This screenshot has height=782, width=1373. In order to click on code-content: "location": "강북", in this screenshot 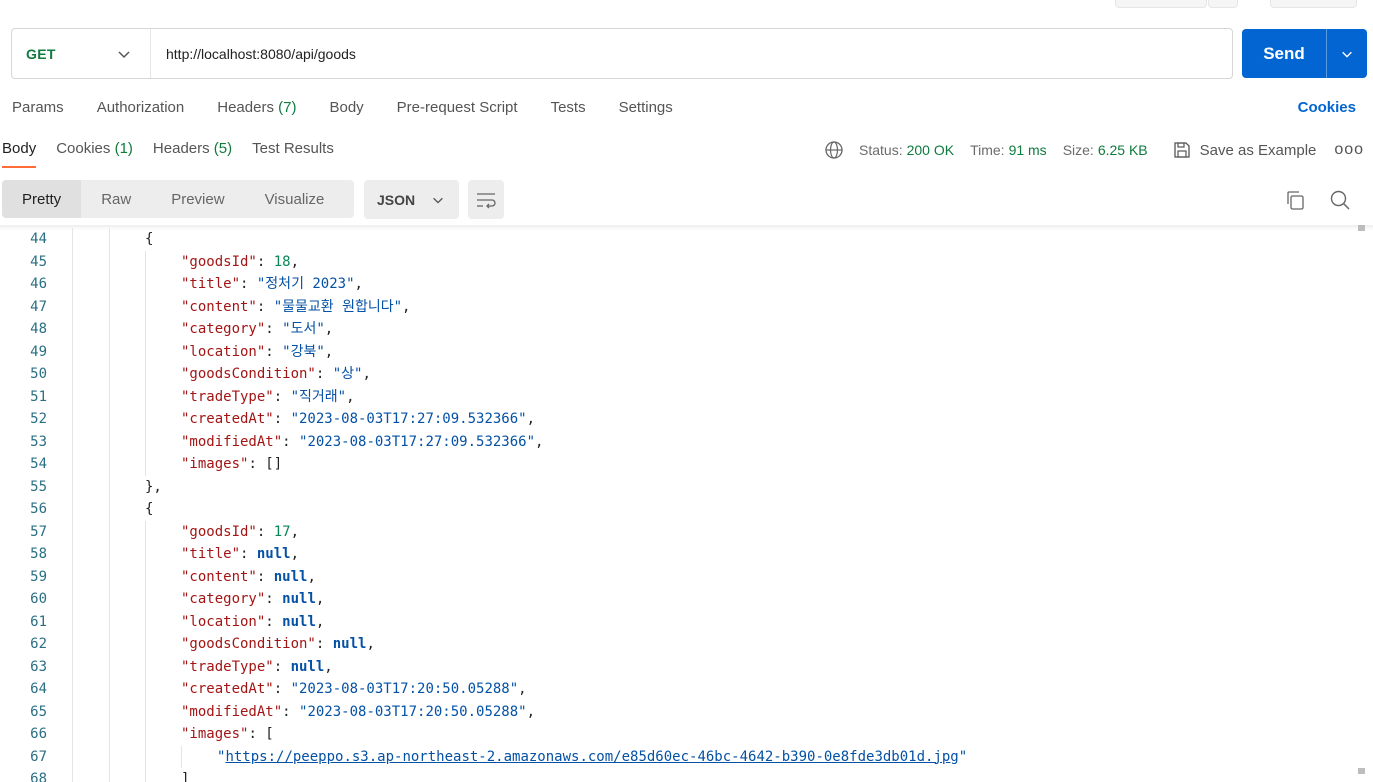, I will do `click(203, 351)`.